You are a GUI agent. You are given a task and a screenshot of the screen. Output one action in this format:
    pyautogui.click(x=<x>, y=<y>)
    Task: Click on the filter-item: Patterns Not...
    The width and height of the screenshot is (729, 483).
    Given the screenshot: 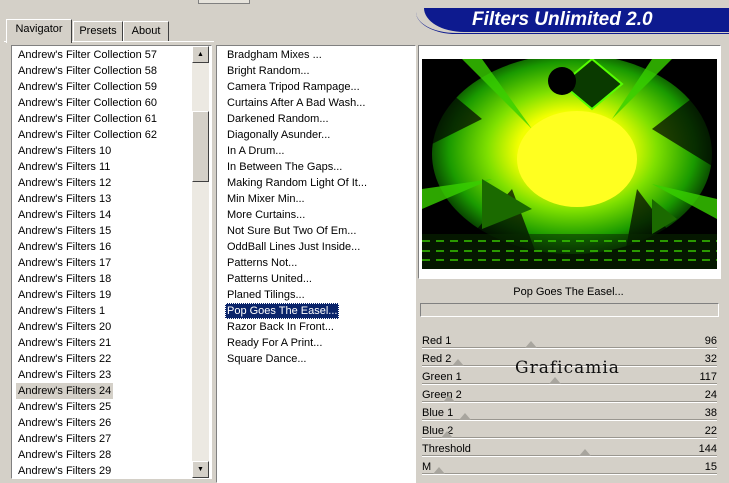 What is the action you would take?
    pyautogui.click(x=262, y=263)
    